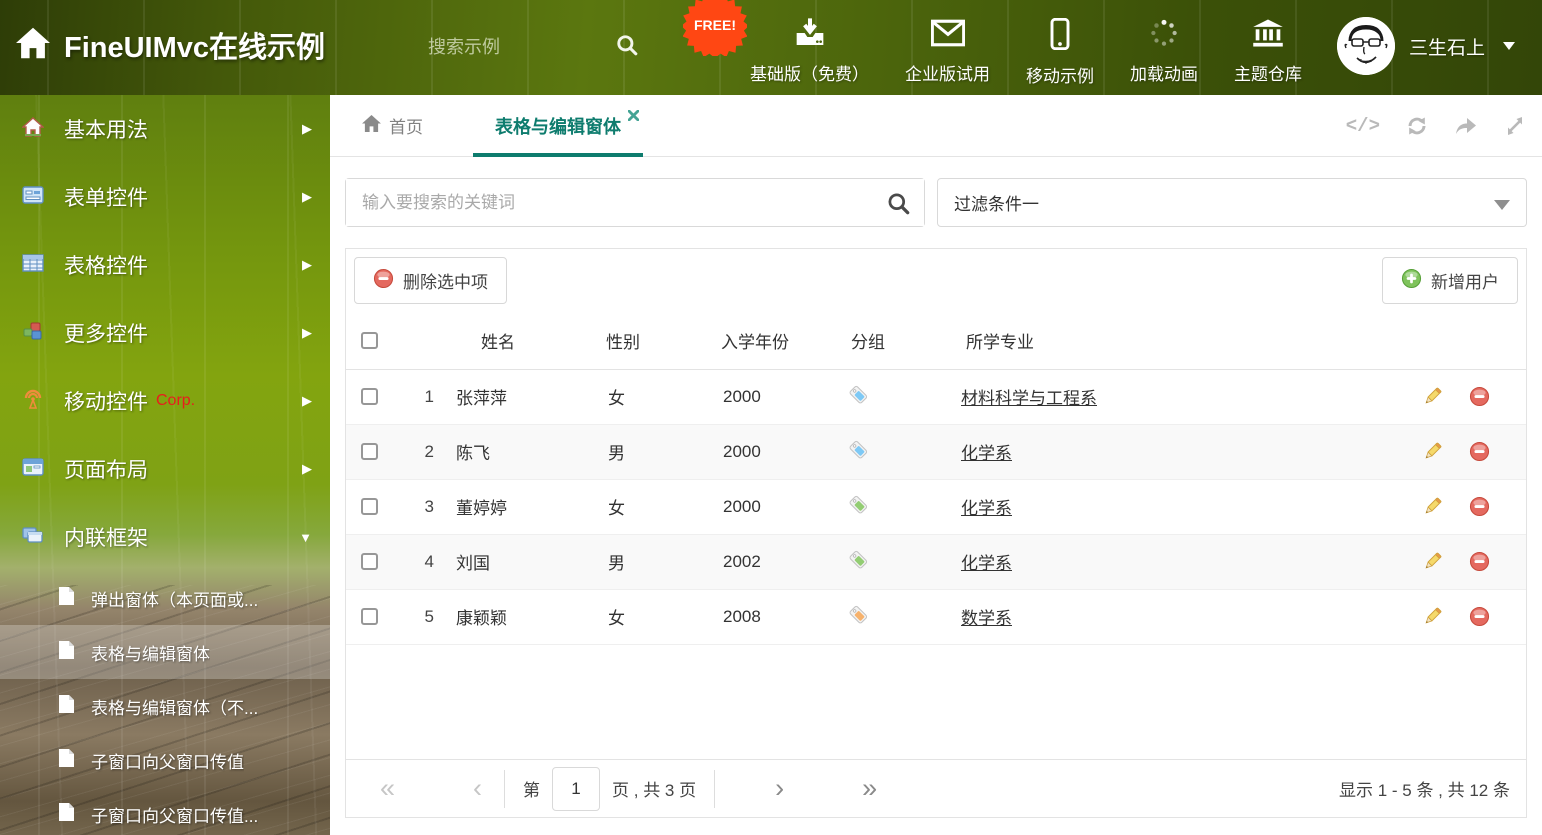 The height and width of the screenshot is (835, 1542). What do you see at coordinates (477, 788) in the screenshot?
I see `prev-page-button: ‹` at bounding box center [477, 788].